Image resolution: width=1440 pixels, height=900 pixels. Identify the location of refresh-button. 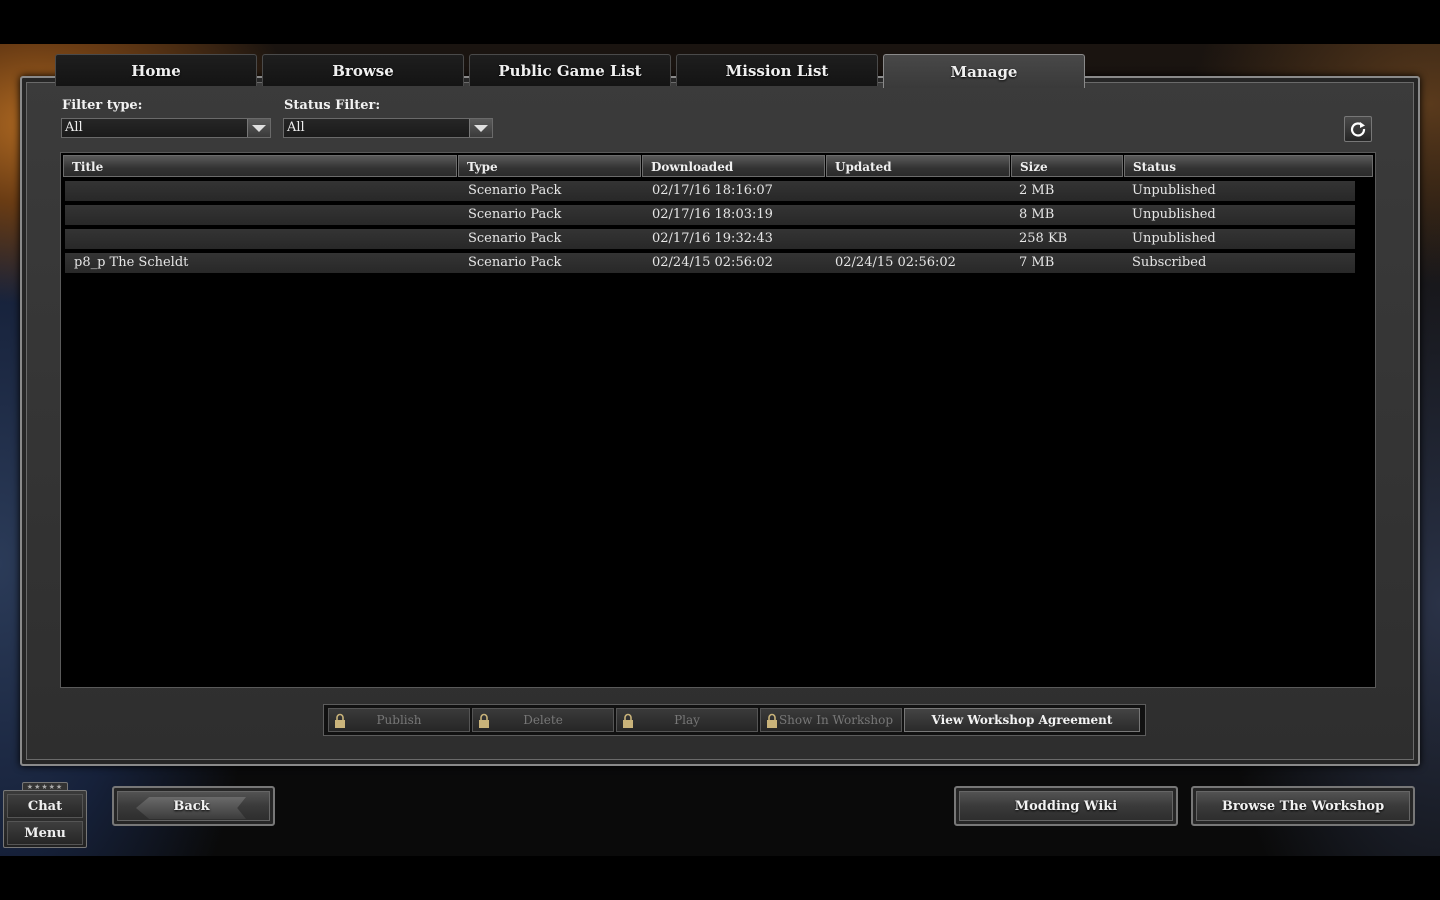
(1358, 129).